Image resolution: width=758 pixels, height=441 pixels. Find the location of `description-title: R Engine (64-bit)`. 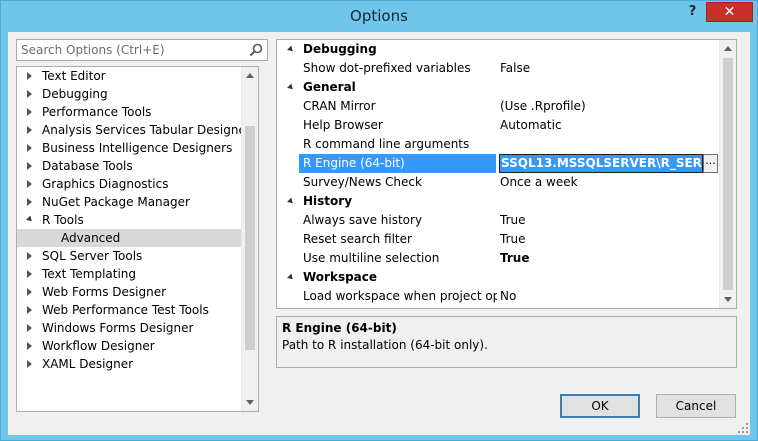

description-title: R Engine (64-bit) is located at coordinates (339, 328).